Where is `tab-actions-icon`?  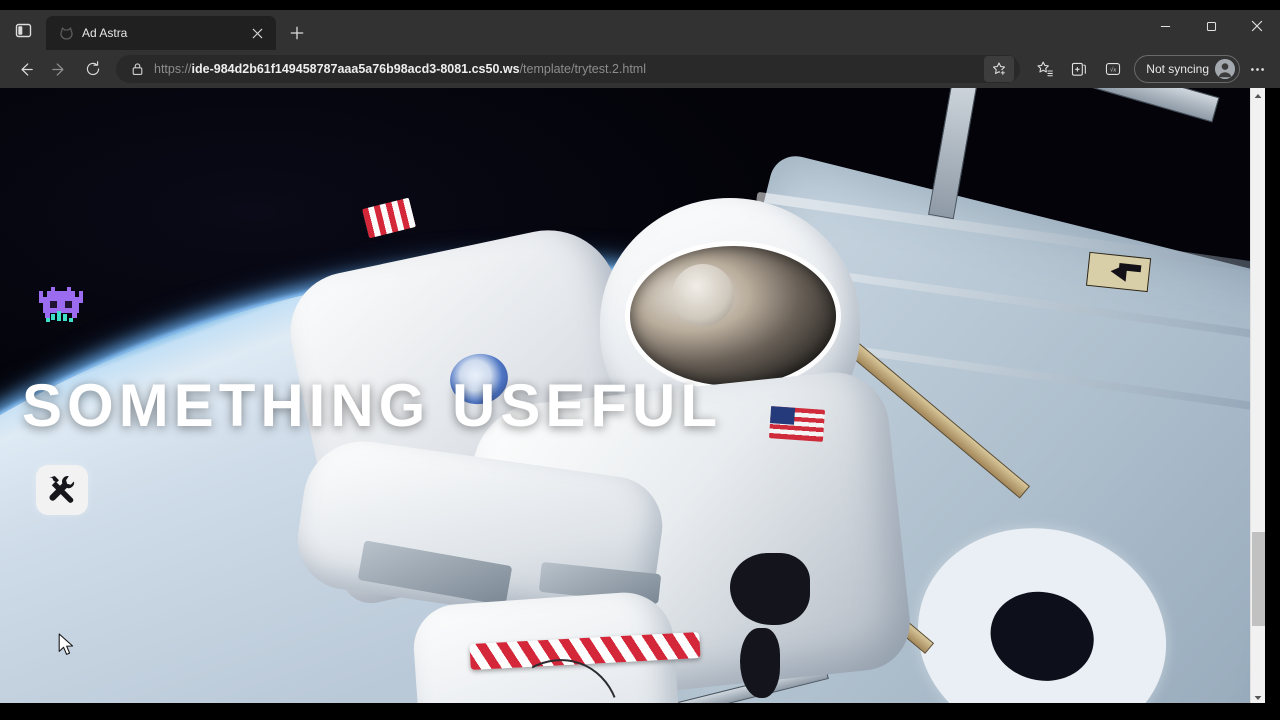
tab-actions-icon is located at coordinates (23, 30).